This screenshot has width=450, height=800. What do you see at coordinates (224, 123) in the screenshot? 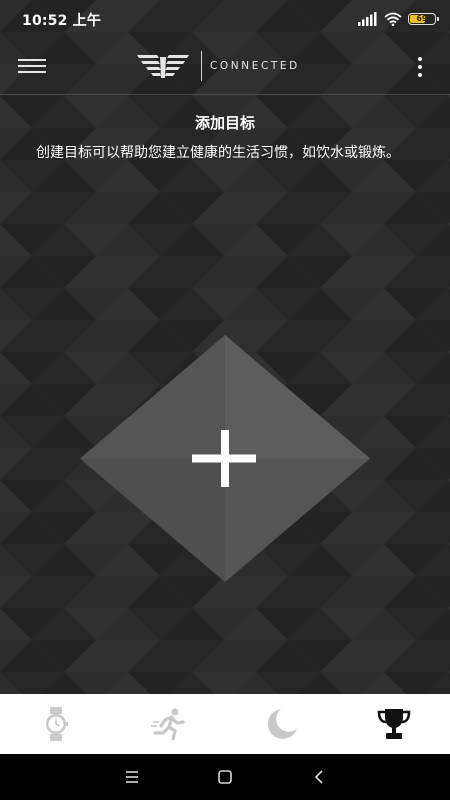
I see `page-title: 添加目标` at bounding box center [224, 123].